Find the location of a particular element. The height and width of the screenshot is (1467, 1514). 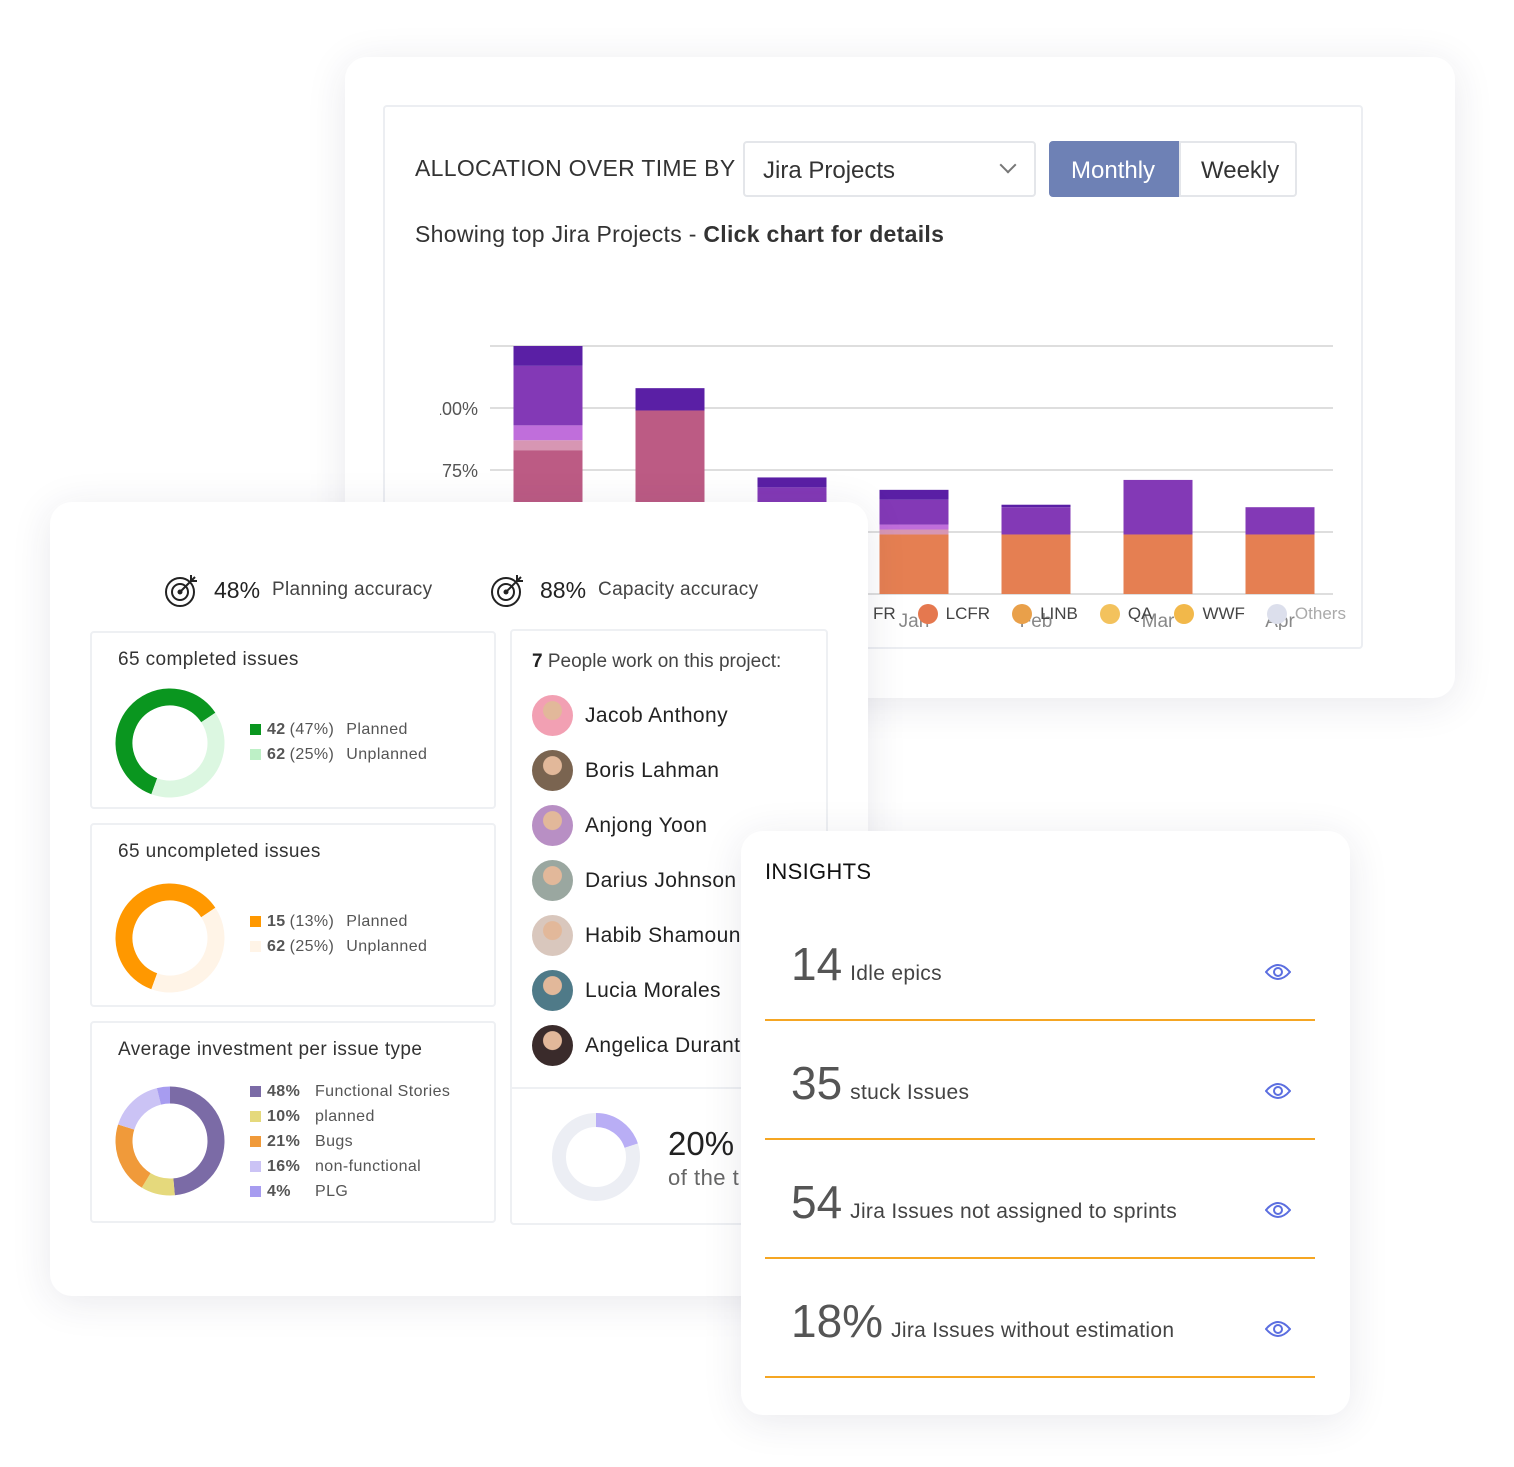

legend-item: WWF is located at coordinates (1209, 614).